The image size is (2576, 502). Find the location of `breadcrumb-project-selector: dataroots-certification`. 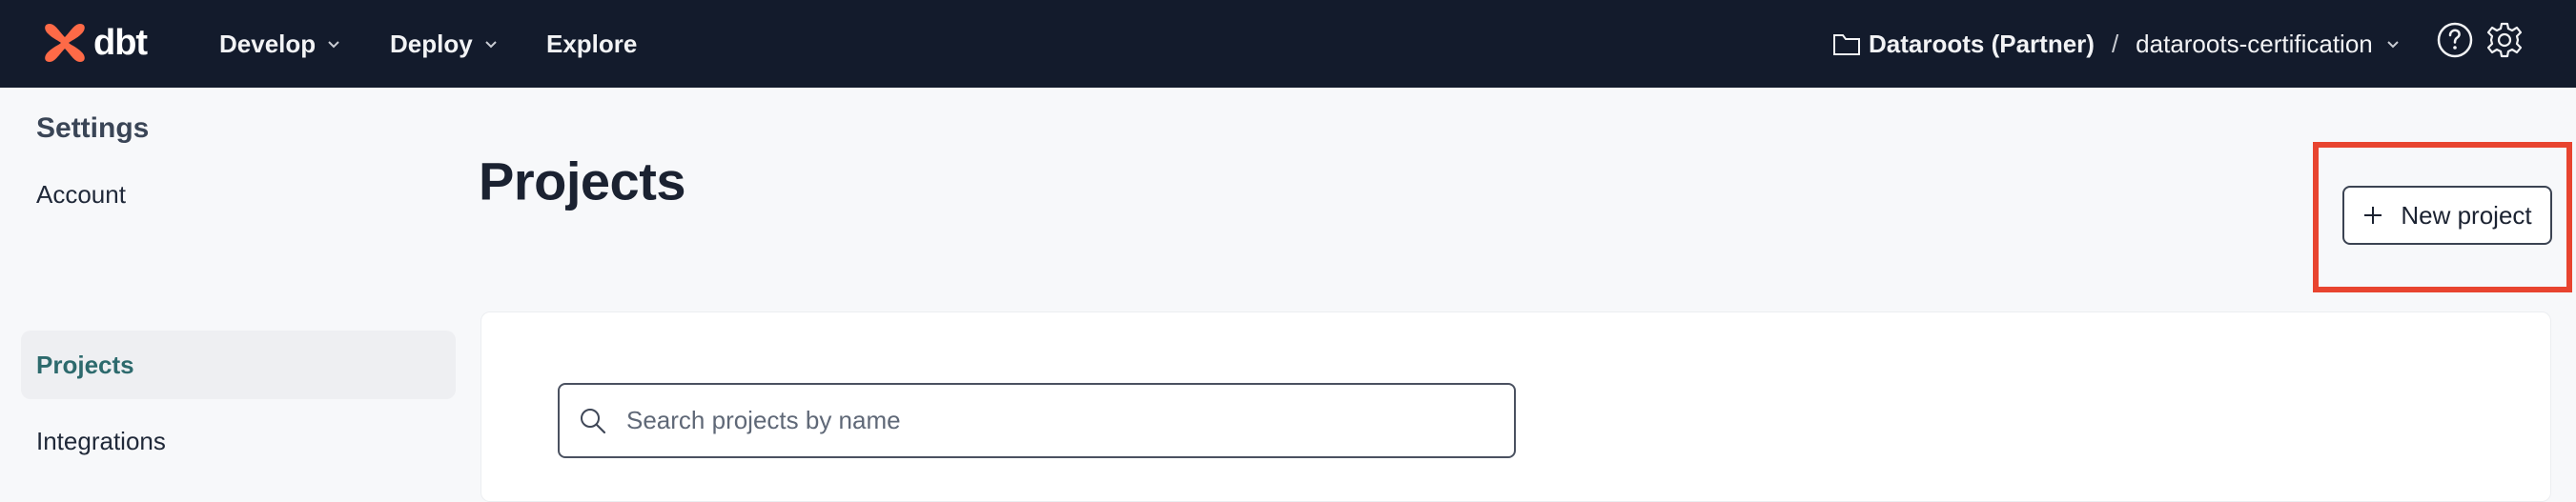

breadcrumb-project-selector: dataroots-certification is located at coordinates (2268, 44).